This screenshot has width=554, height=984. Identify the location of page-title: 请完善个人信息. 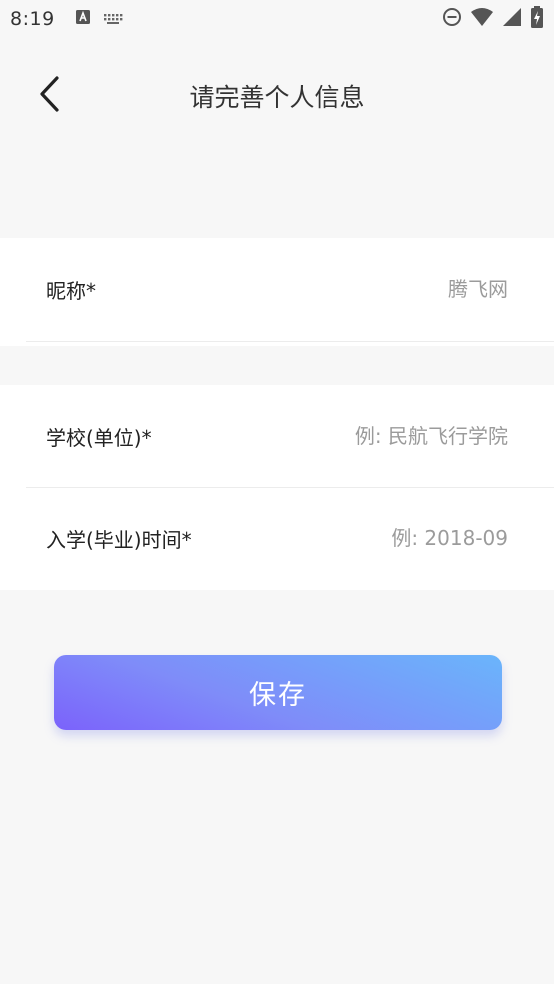
(277, 97).